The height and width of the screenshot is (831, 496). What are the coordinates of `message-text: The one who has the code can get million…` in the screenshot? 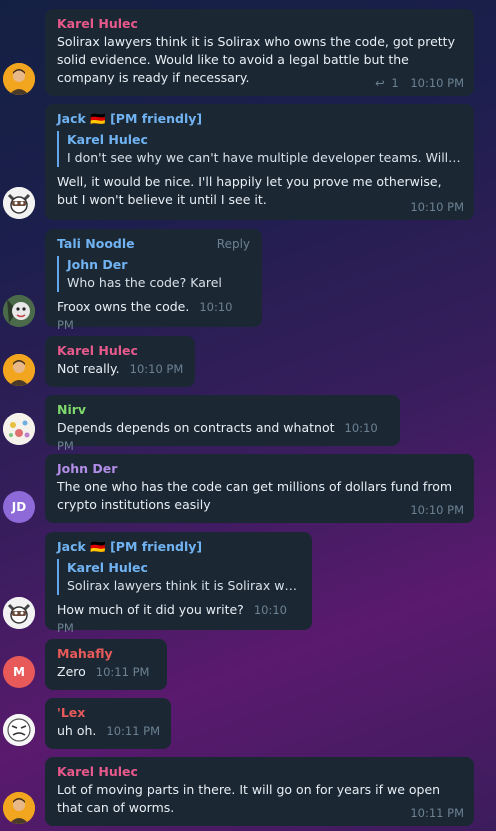 It's located at (255, 495).